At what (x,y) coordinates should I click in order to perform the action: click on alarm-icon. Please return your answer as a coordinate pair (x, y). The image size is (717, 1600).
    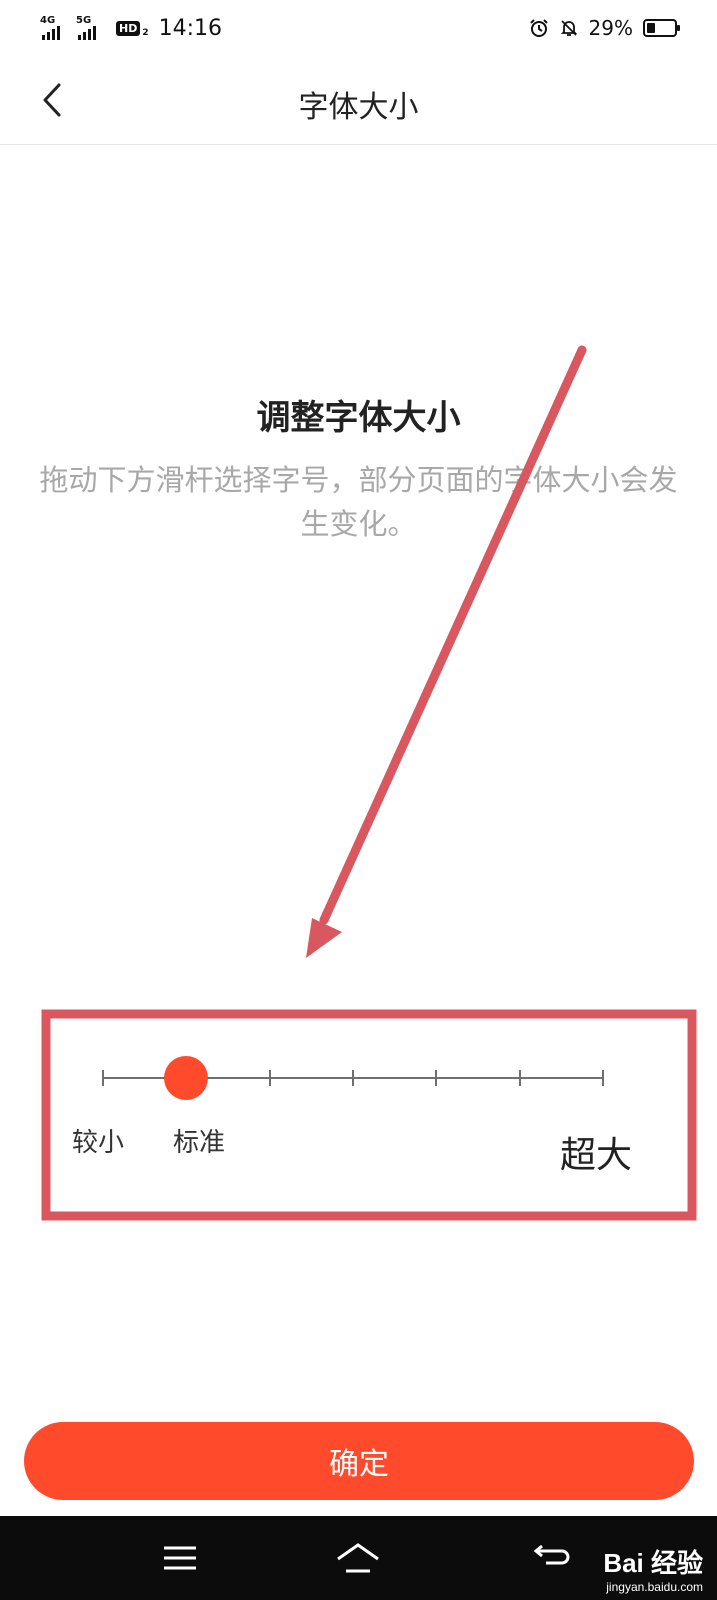
    Looking at the image, I should click on (538, 28).